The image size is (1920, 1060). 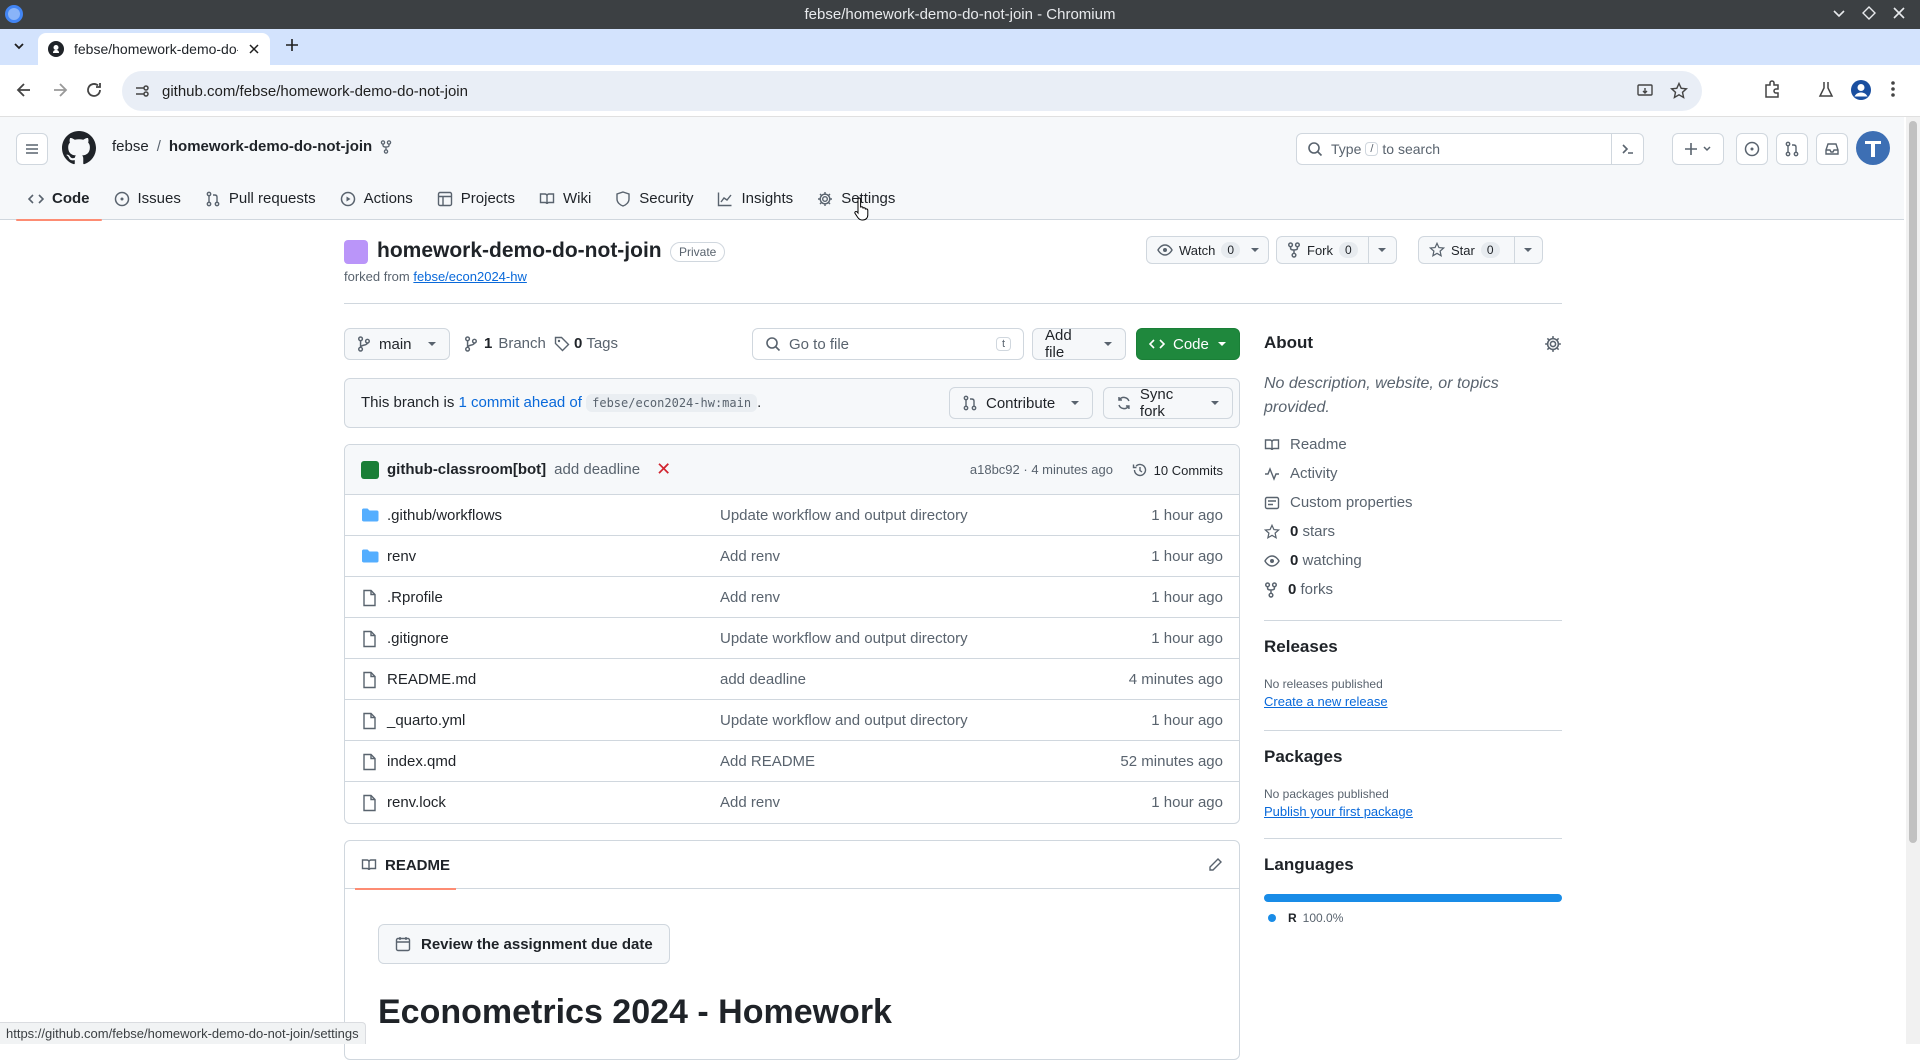 What do you see at coordinates (755, 198) in the screenshot?
I see `tab-insights: Insights` at bounding box center [755, 198].